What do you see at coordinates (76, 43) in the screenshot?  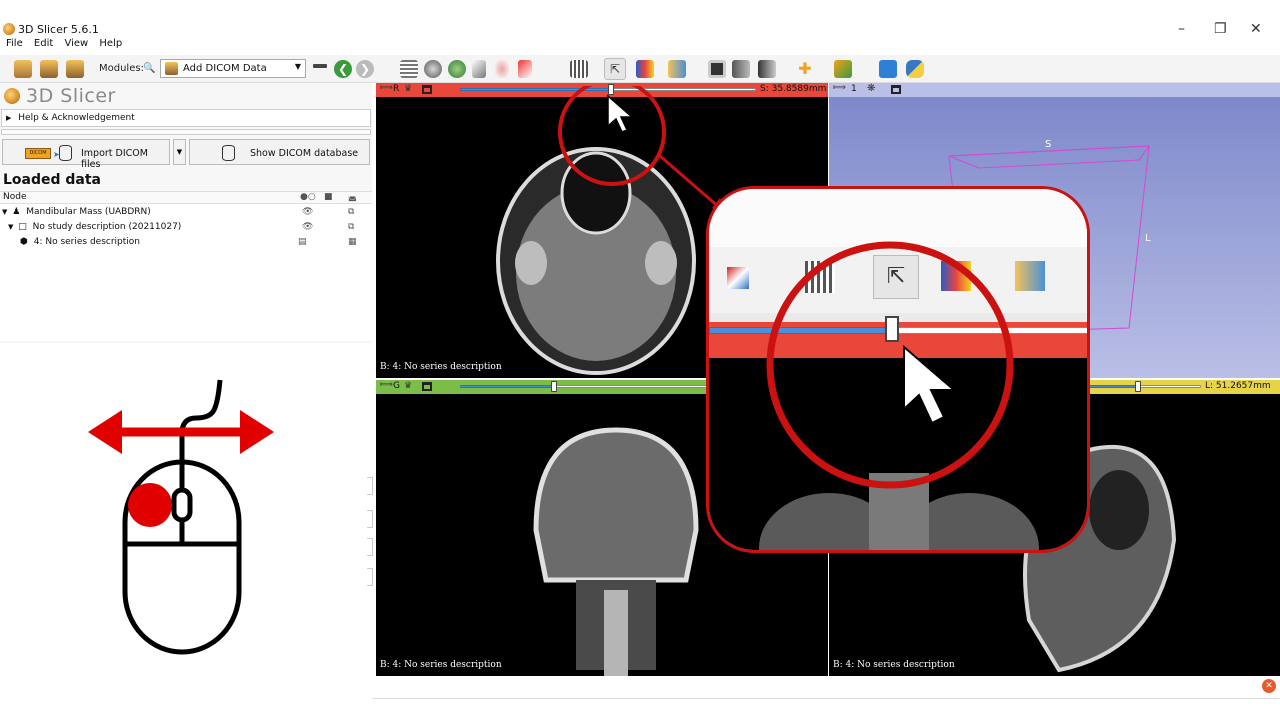 I see `menu-view: View` at bounding box center [76, 43].